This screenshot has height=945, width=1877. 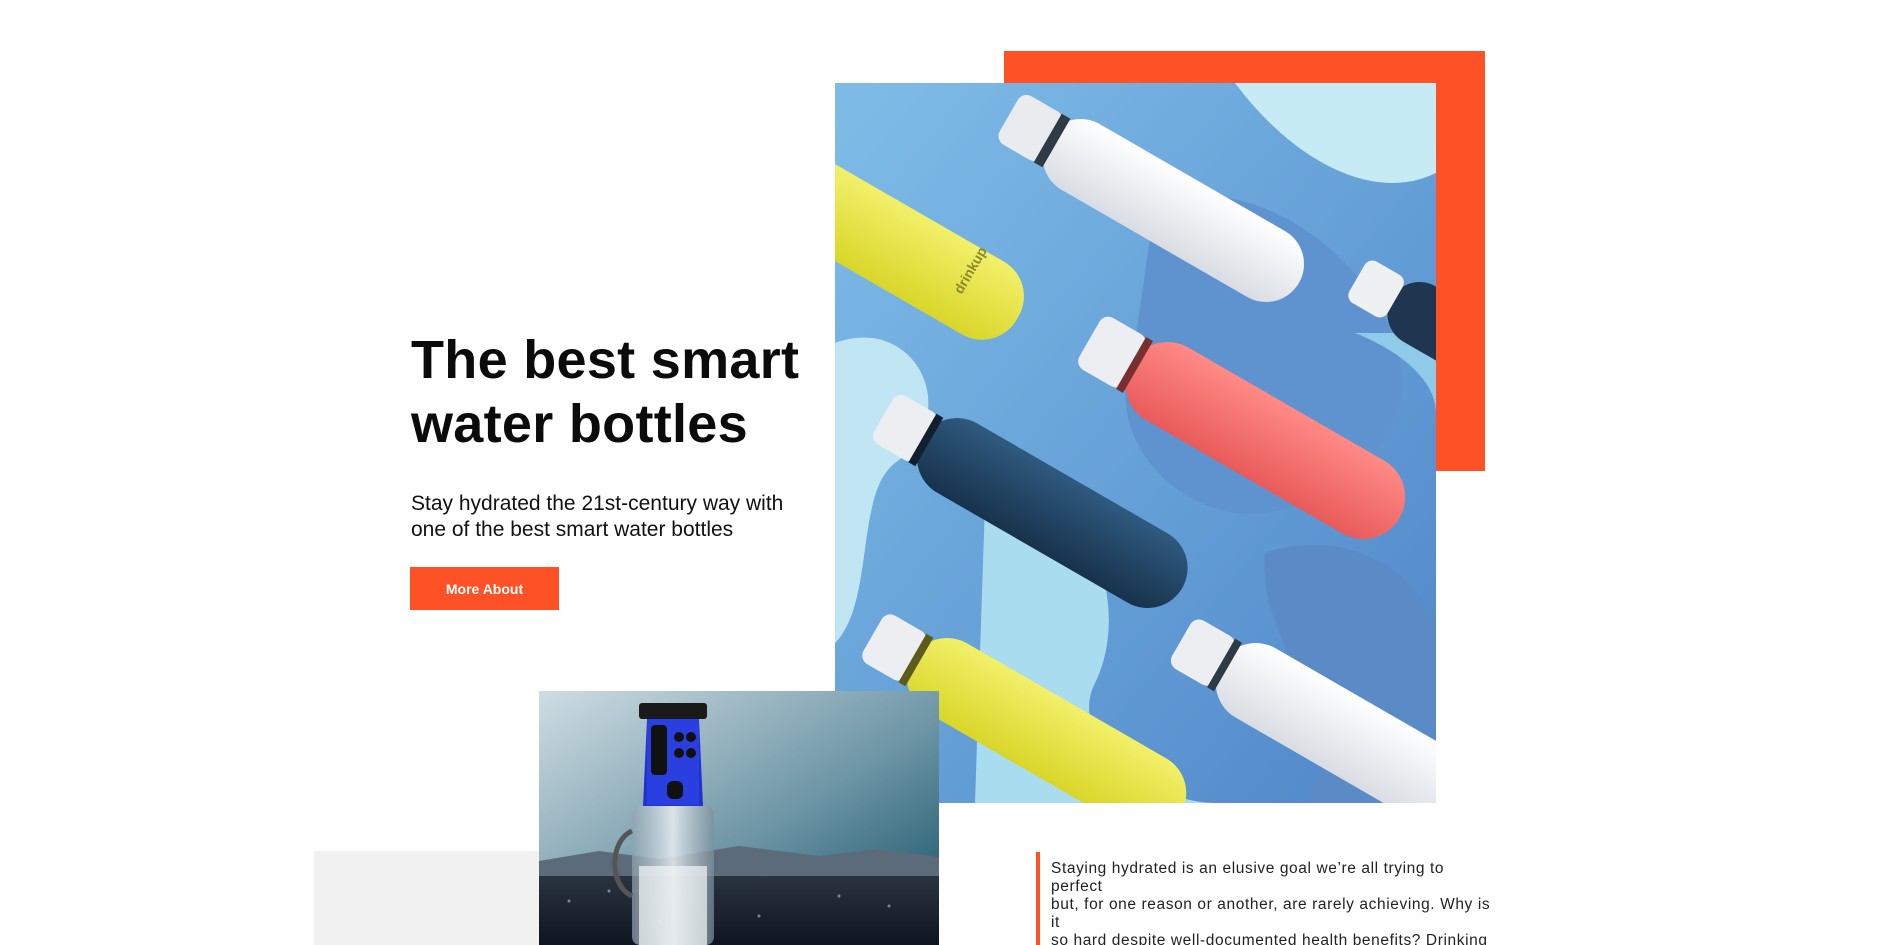 What do you see at coordinates (579, 424) in the screenshot?
I see `hero-title-line-2: water bottles` at bounding box center [579, 424].